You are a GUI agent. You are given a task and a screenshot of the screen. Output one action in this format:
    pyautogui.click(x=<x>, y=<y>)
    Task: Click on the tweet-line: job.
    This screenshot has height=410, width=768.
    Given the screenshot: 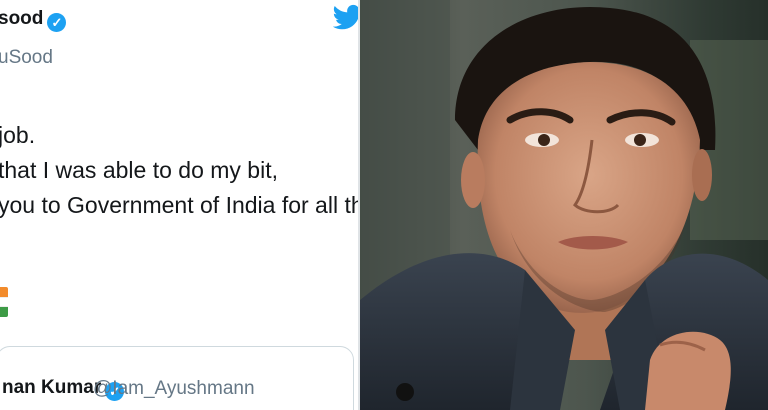 What is the action you would take?
    pyautogui.click(x=18, y=135)
    